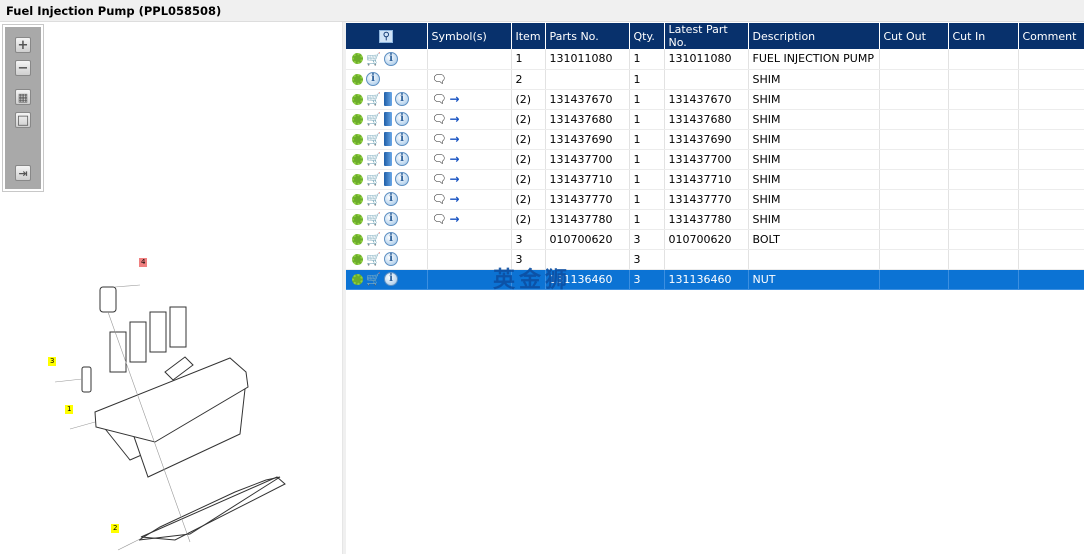  Describe the element at coordinates (469, 99) in the screenshot. I see `symbols-cell: 🗨 →` at that location.